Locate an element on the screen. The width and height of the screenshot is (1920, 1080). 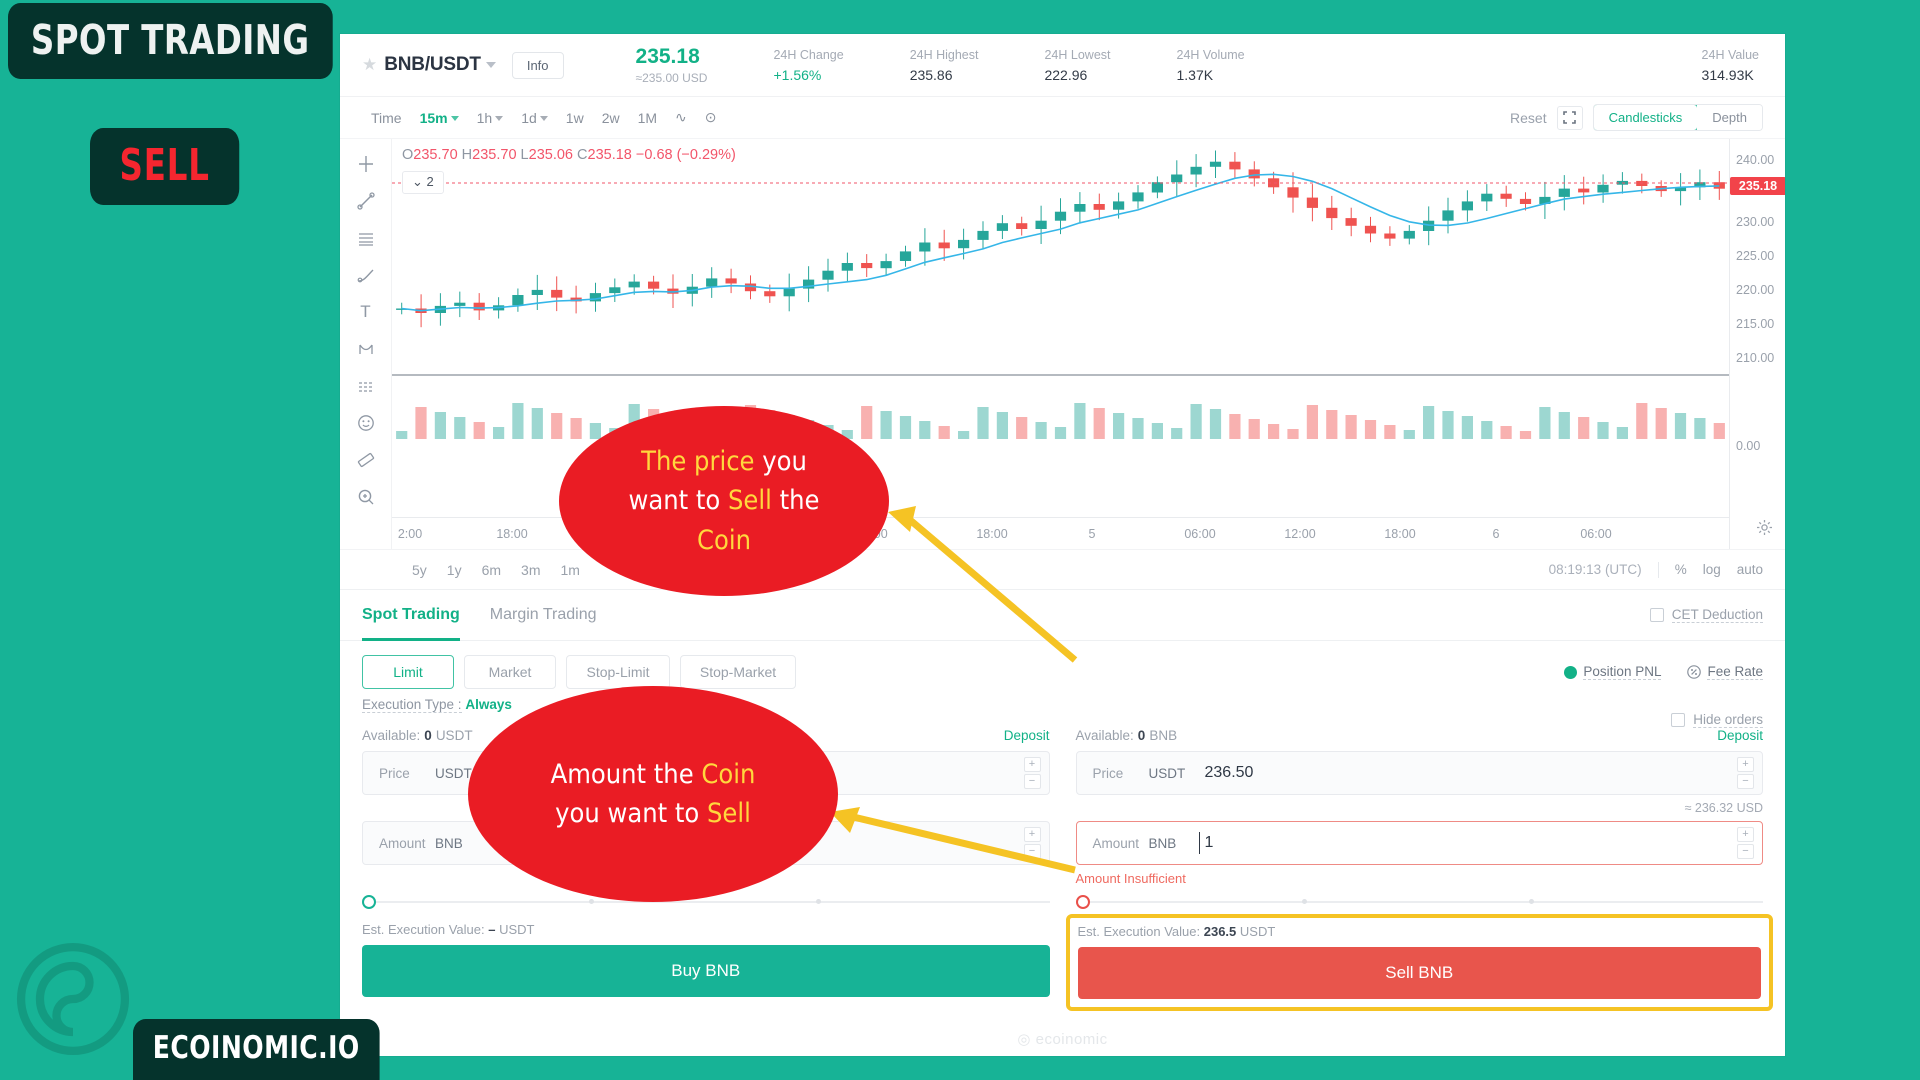
scale-percent: % is located at coordinates (1681, 569).